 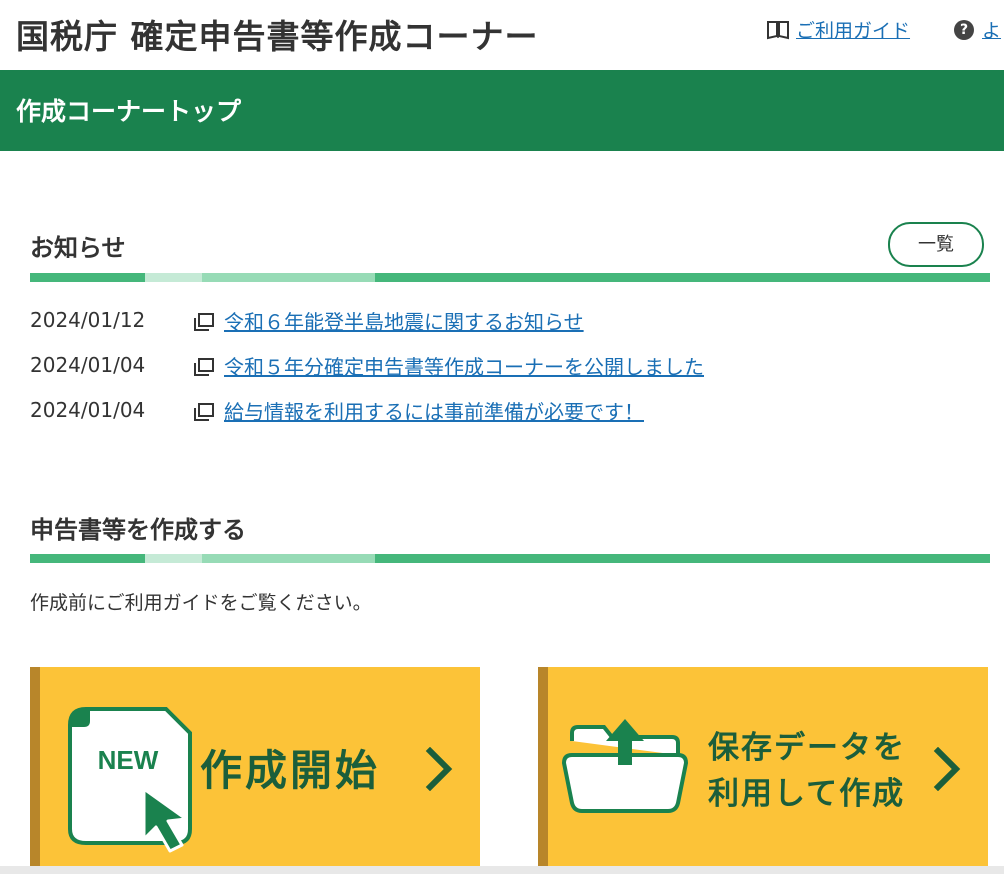 I want to click on guide-link: ご利用ガイド, so click(x=838, y=29).